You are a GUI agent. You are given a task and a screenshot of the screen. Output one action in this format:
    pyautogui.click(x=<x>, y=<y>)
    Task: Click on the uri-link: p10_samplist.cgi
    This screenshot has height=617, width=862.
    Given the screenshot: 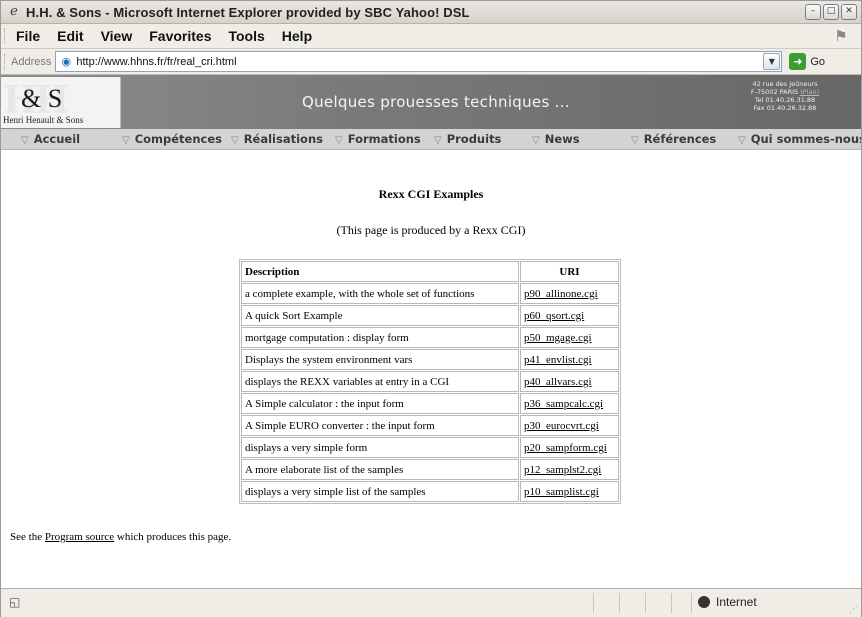 What is the action you would take?
    pyautogui.click(x=561, y=492)
    